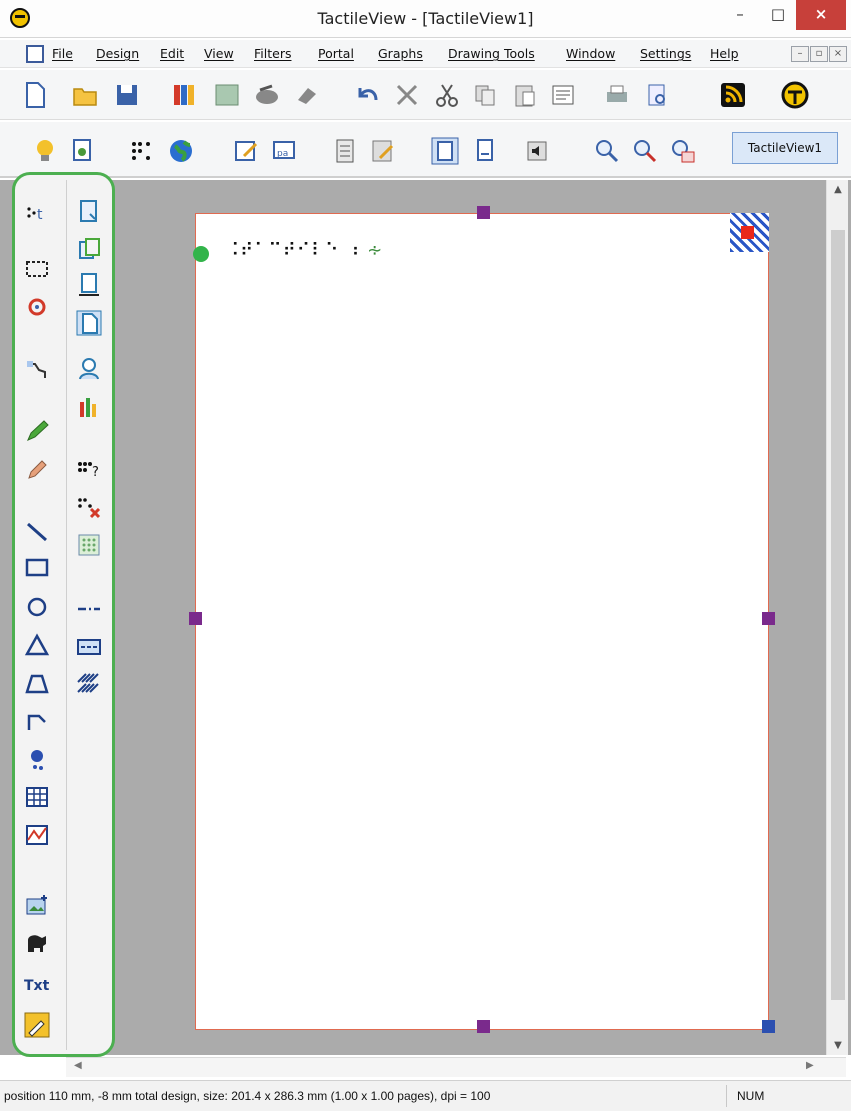  Describe the element at coordinates (117, 53) in the screenshot. I see `menu-design: Design` at that location.